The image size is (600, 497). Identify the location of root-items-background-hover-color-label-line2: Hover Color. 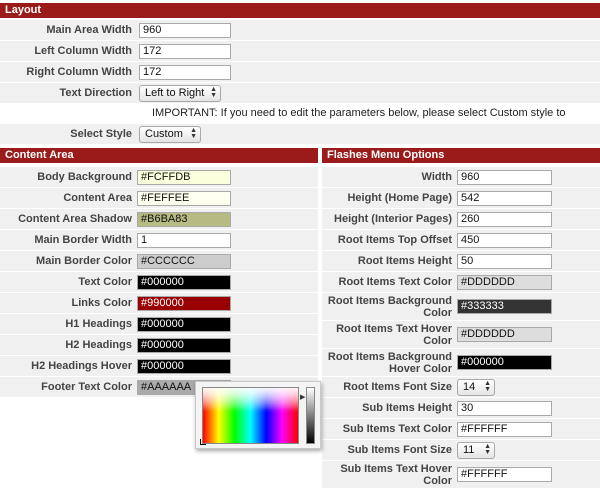
(420, 369).